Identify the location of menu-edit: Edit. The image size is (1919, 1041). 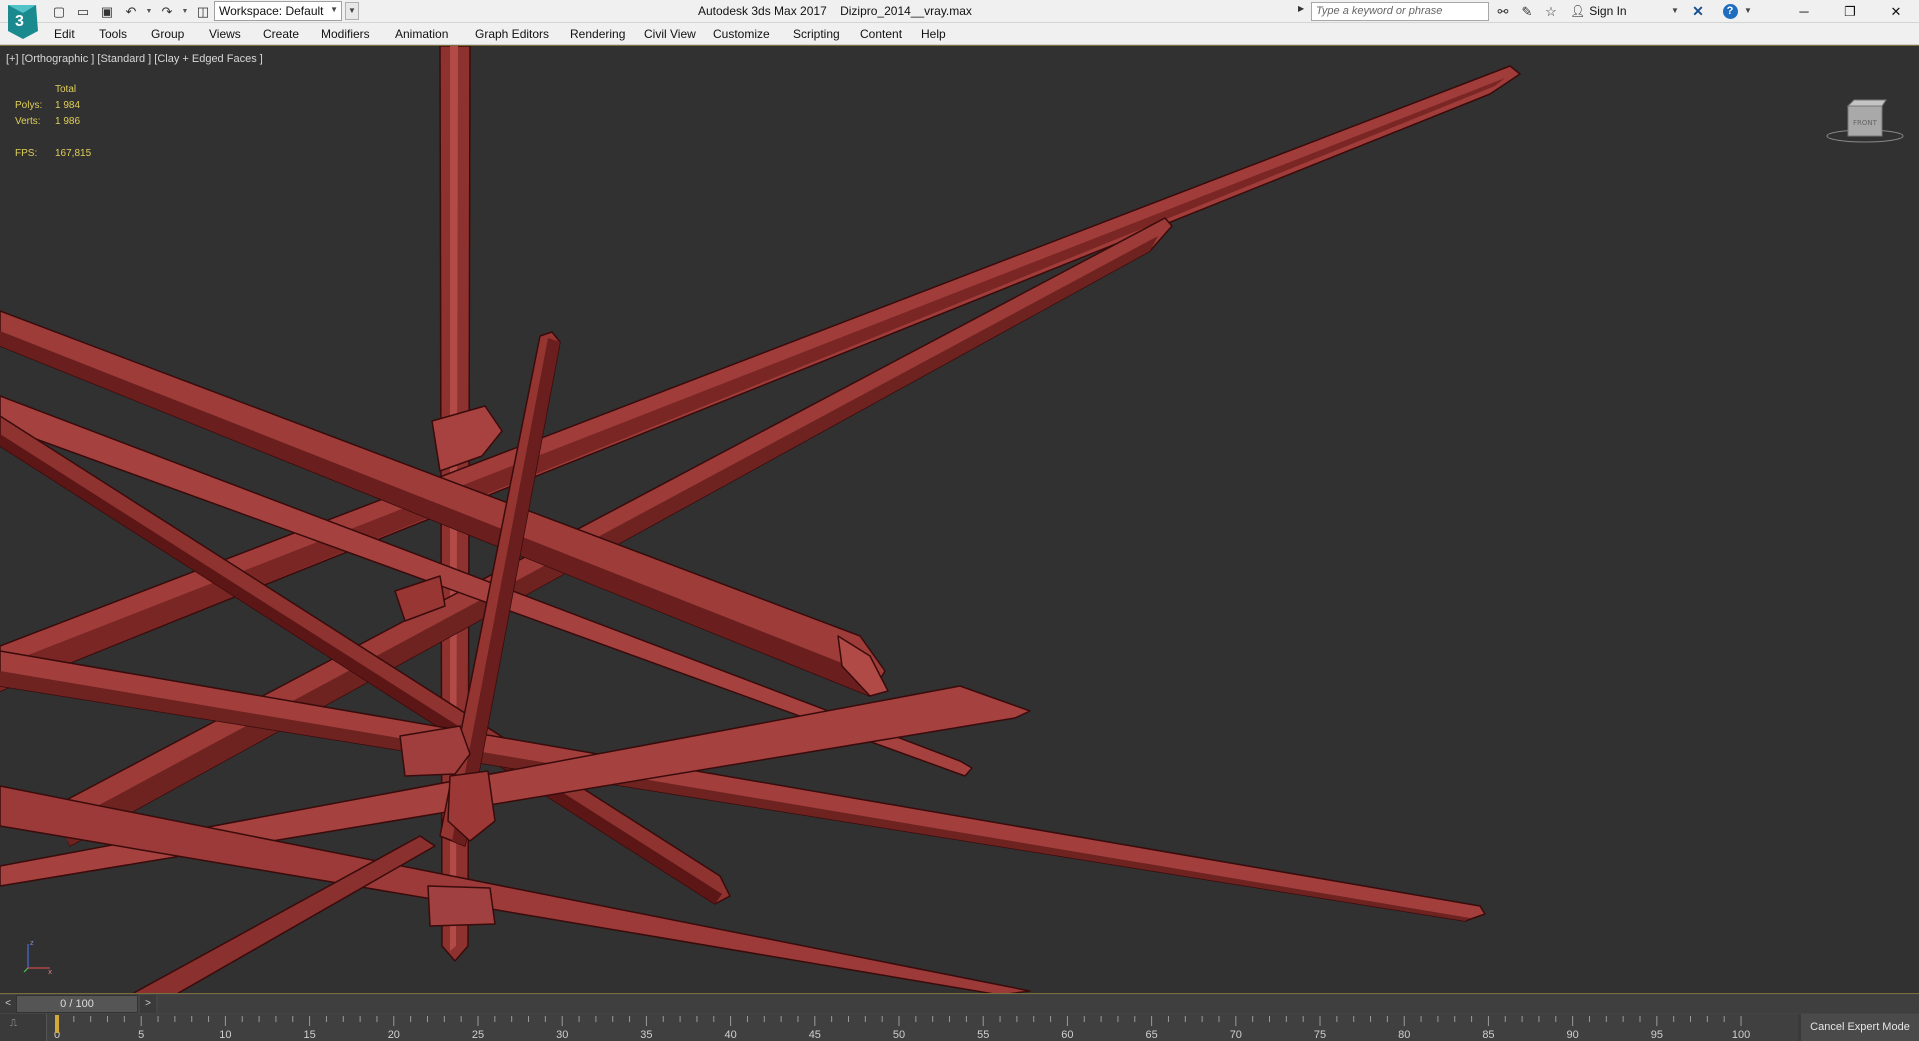
(64, 34).